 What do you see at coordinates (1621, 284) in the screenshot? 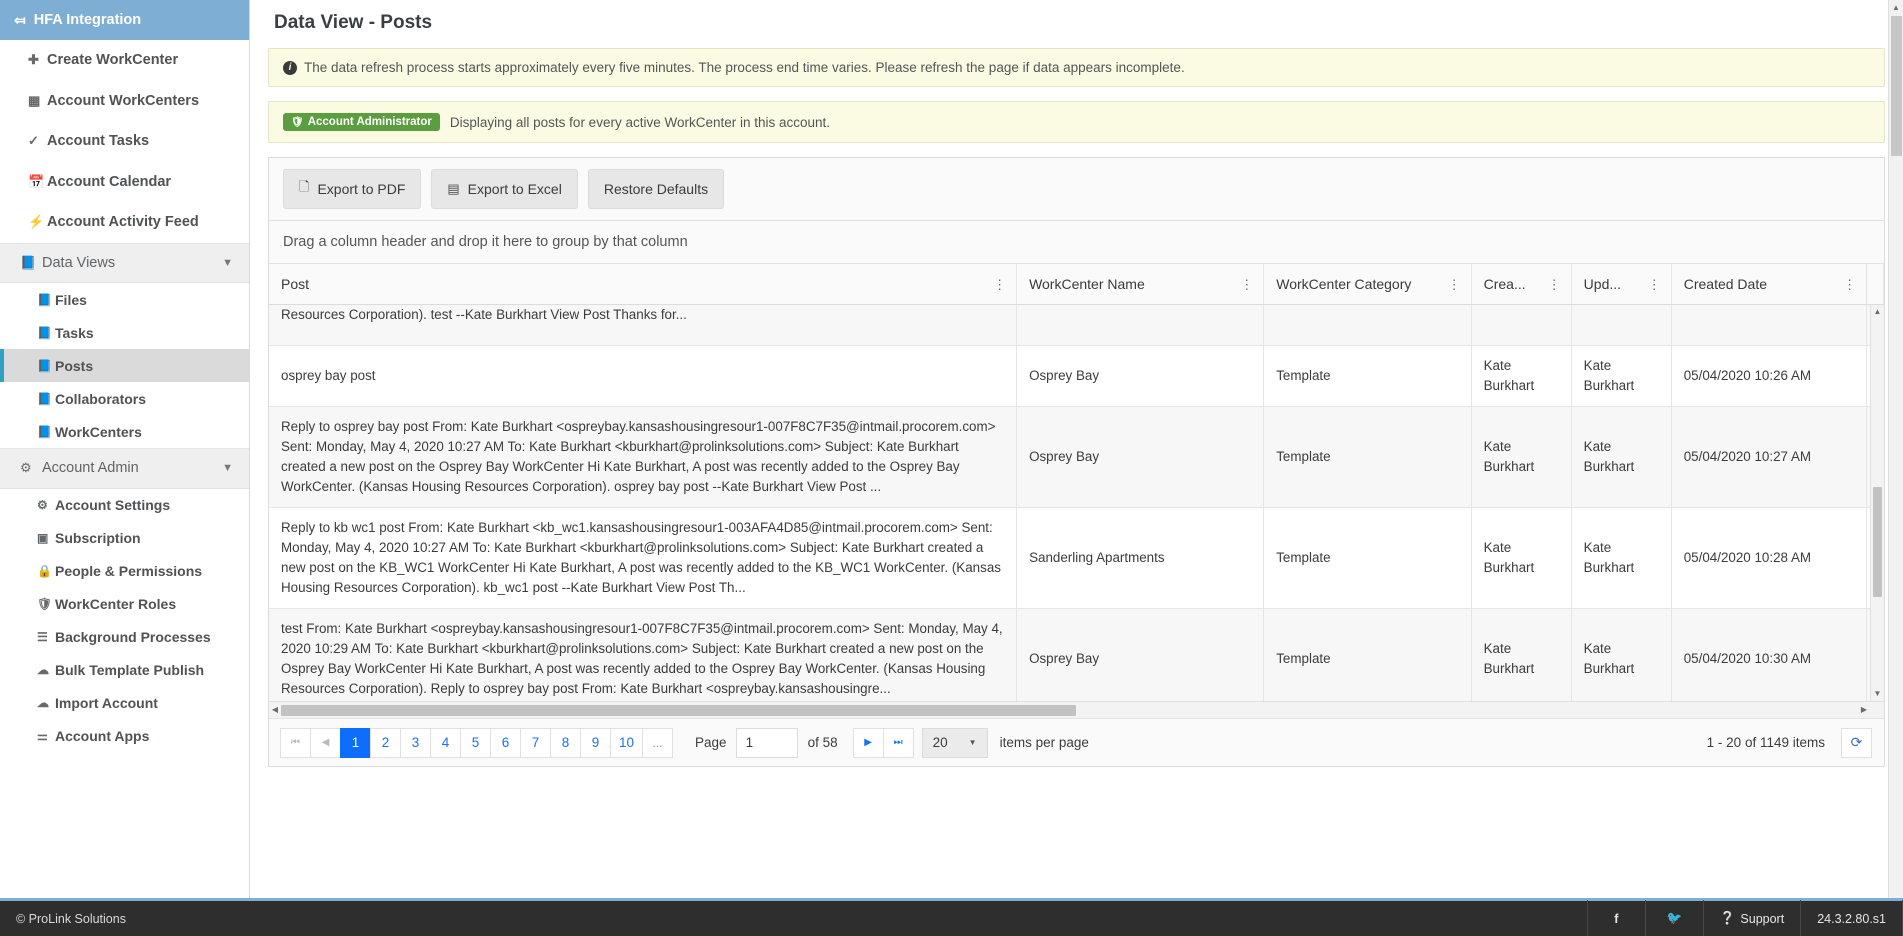
I see `column-header-updated-by: Upd... ⋮` at bounding box center [1621, 284].